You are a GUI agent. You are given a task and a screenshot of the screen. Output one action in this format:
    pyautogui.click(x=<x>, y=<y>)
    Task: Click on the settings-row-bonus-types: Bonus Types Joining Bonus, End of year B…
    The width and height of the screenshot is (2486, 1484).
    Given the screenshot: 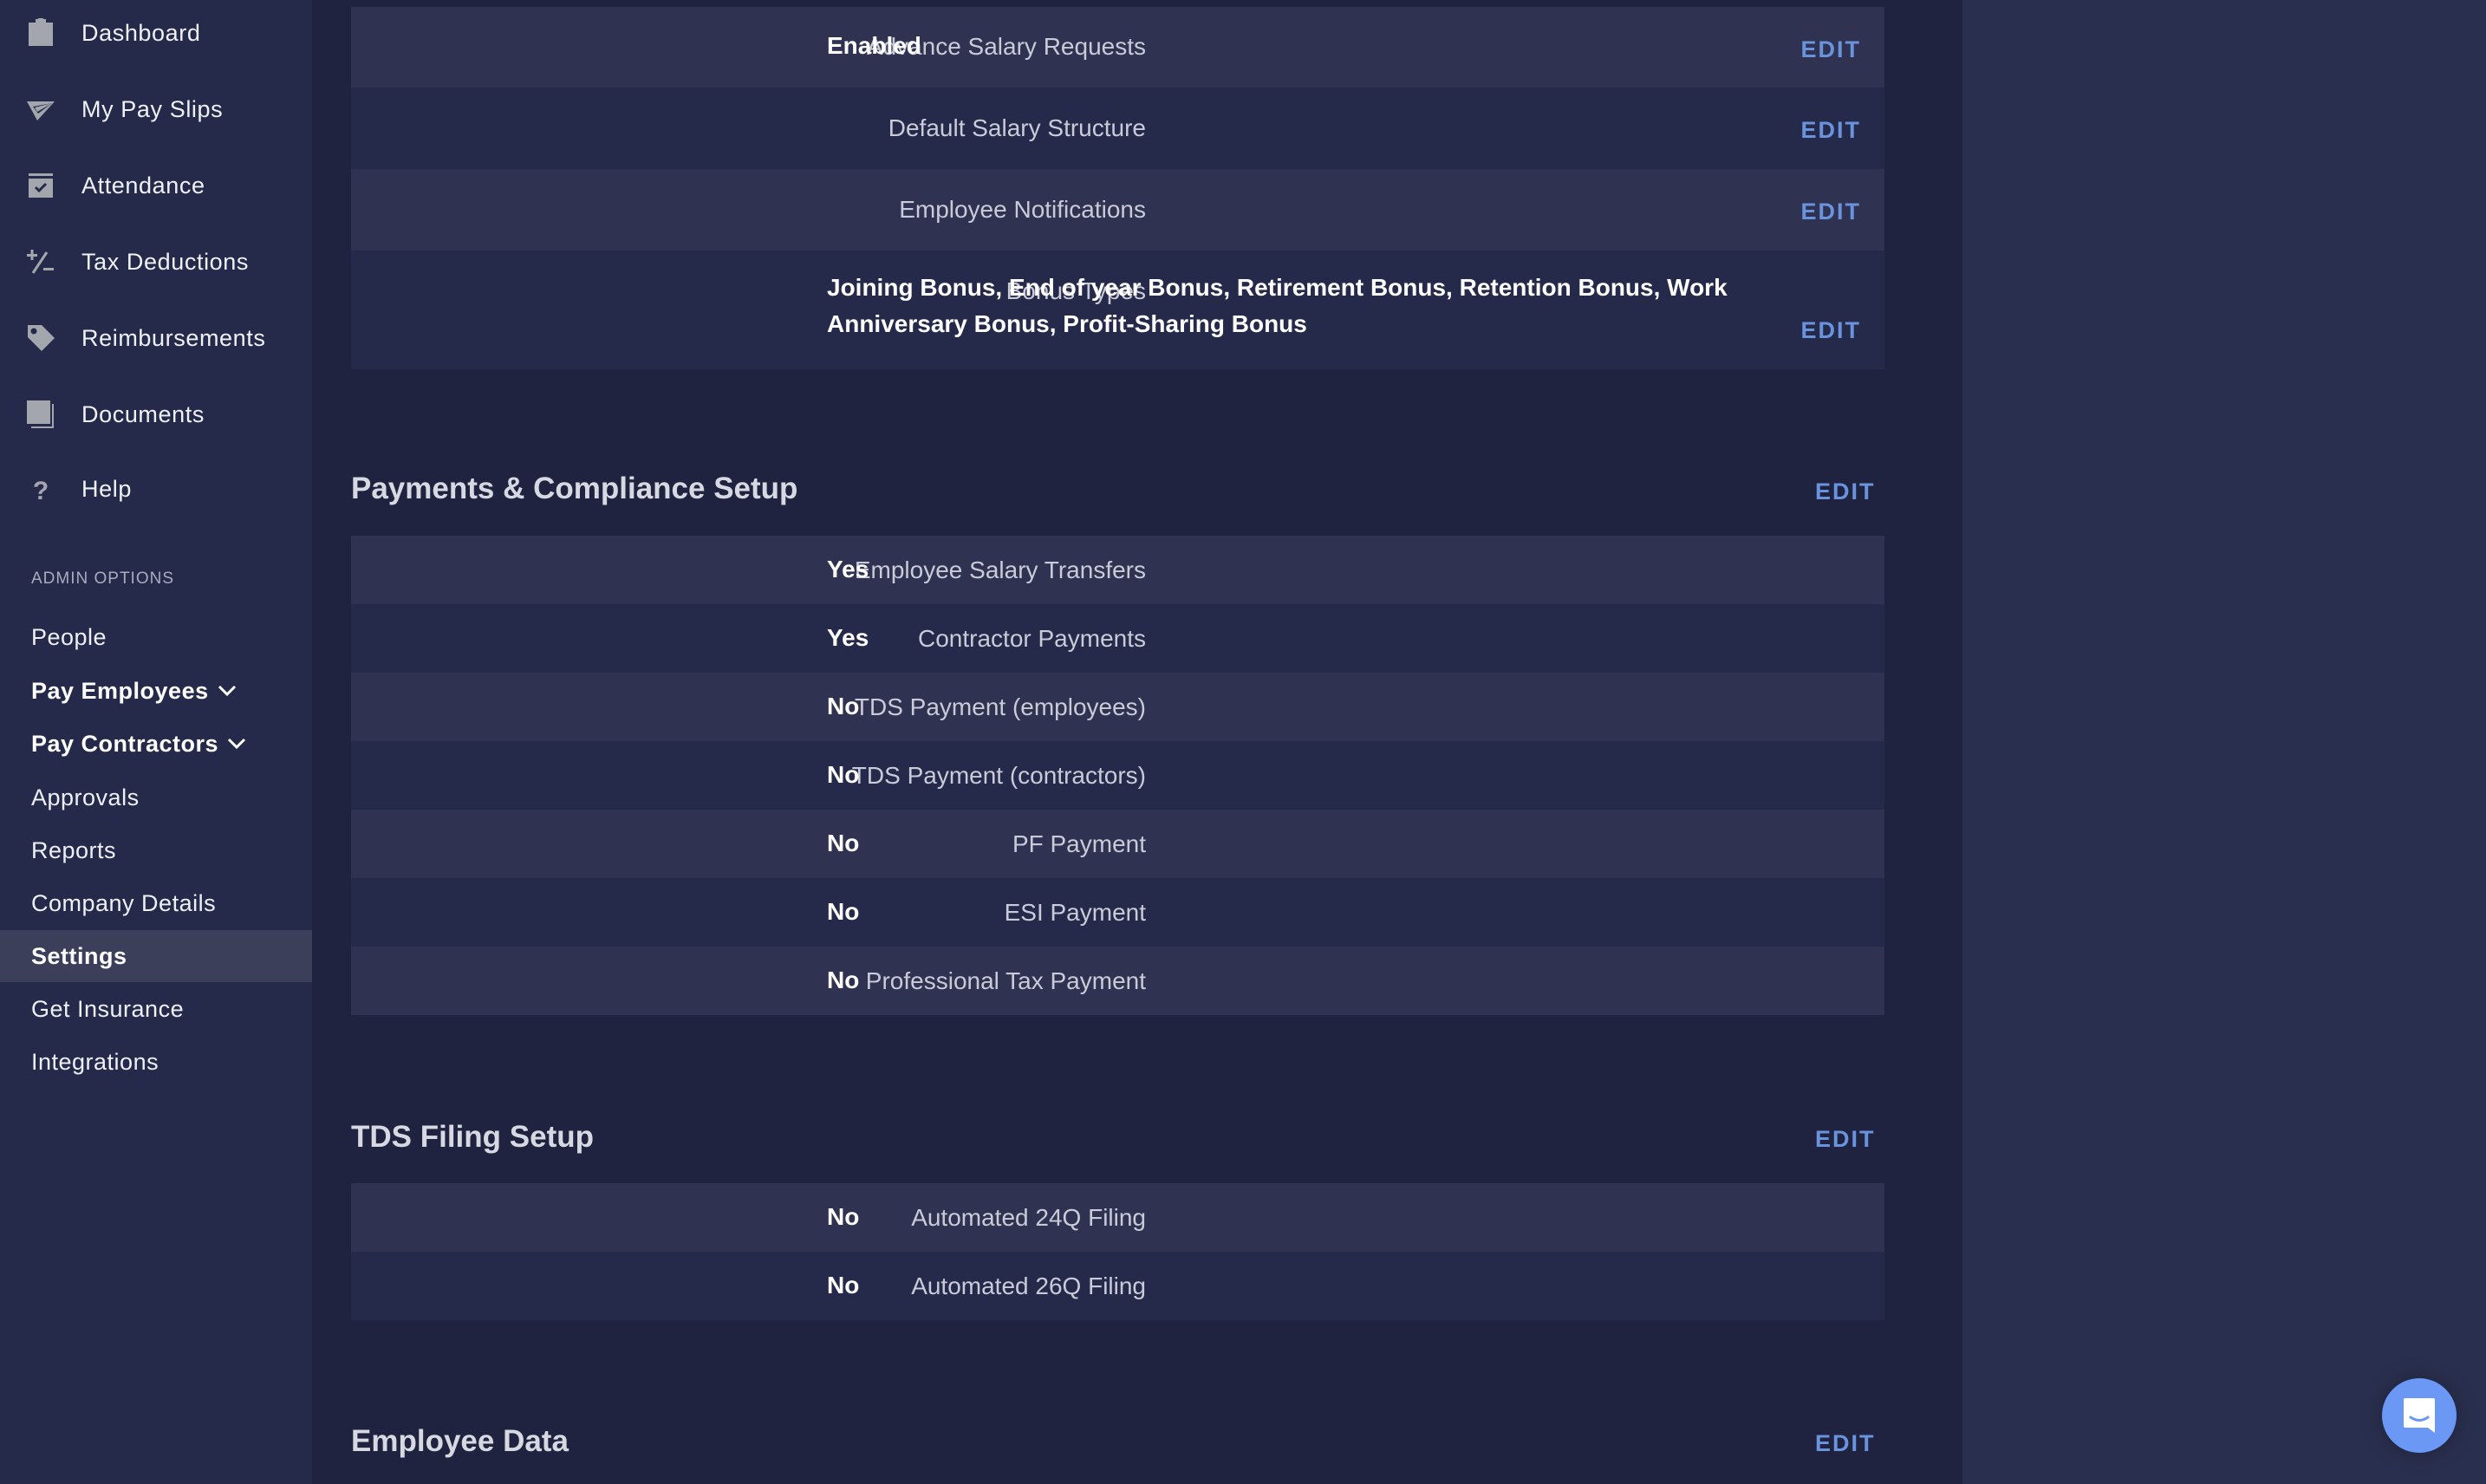 What is the action you would take?
    pyautogui.click(x=1117, y=310)
    